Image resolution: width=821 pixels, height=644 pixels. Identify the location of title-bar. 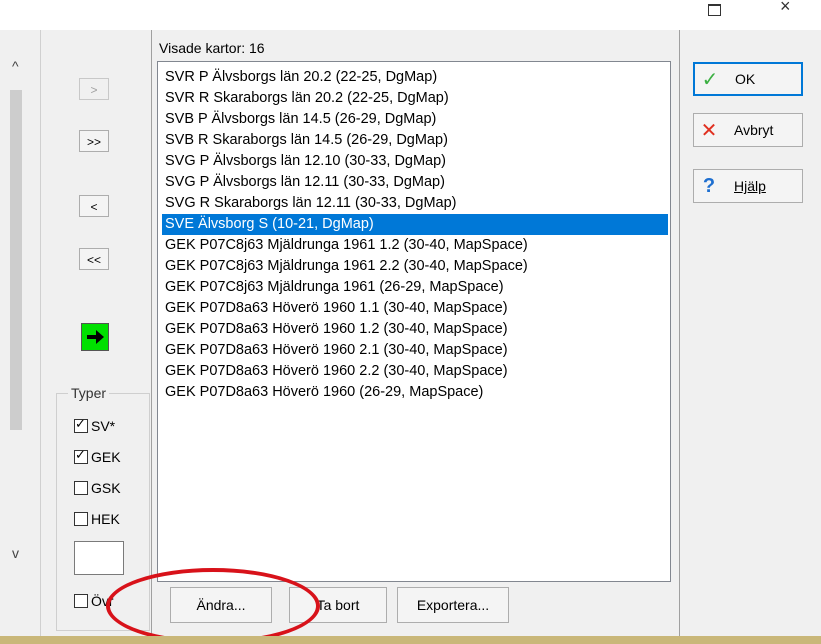
(410, 15).